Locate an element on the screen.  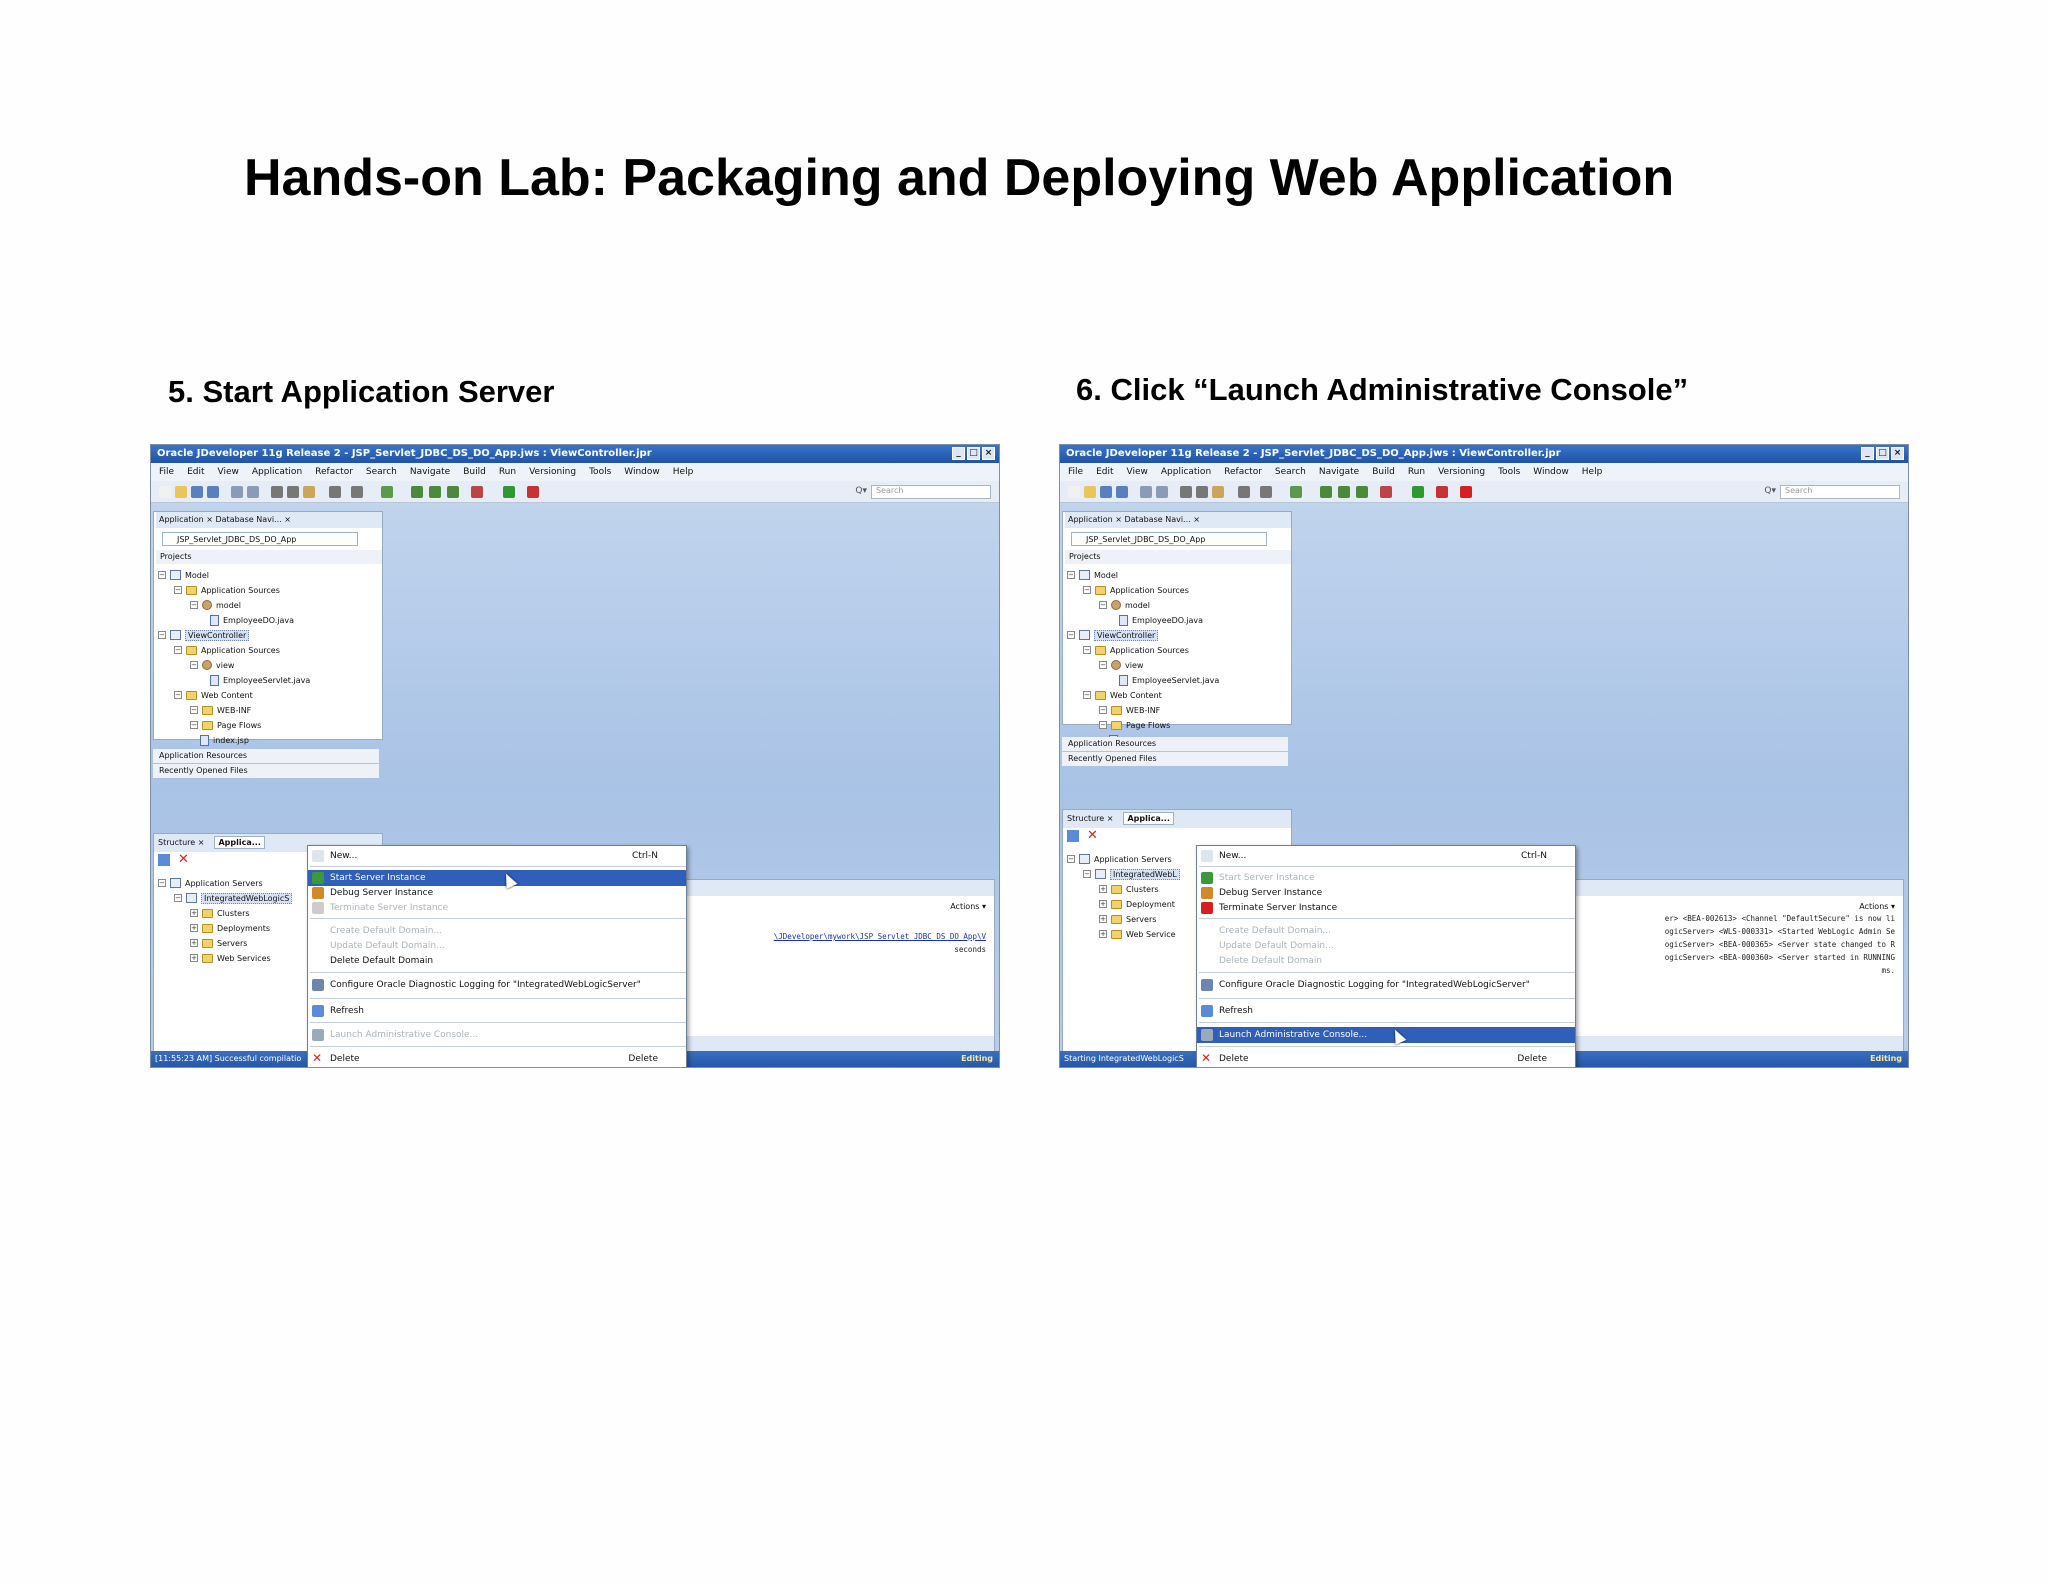
server-tree-node: − IntegratedWebL is located at coordinates (1131, 874).